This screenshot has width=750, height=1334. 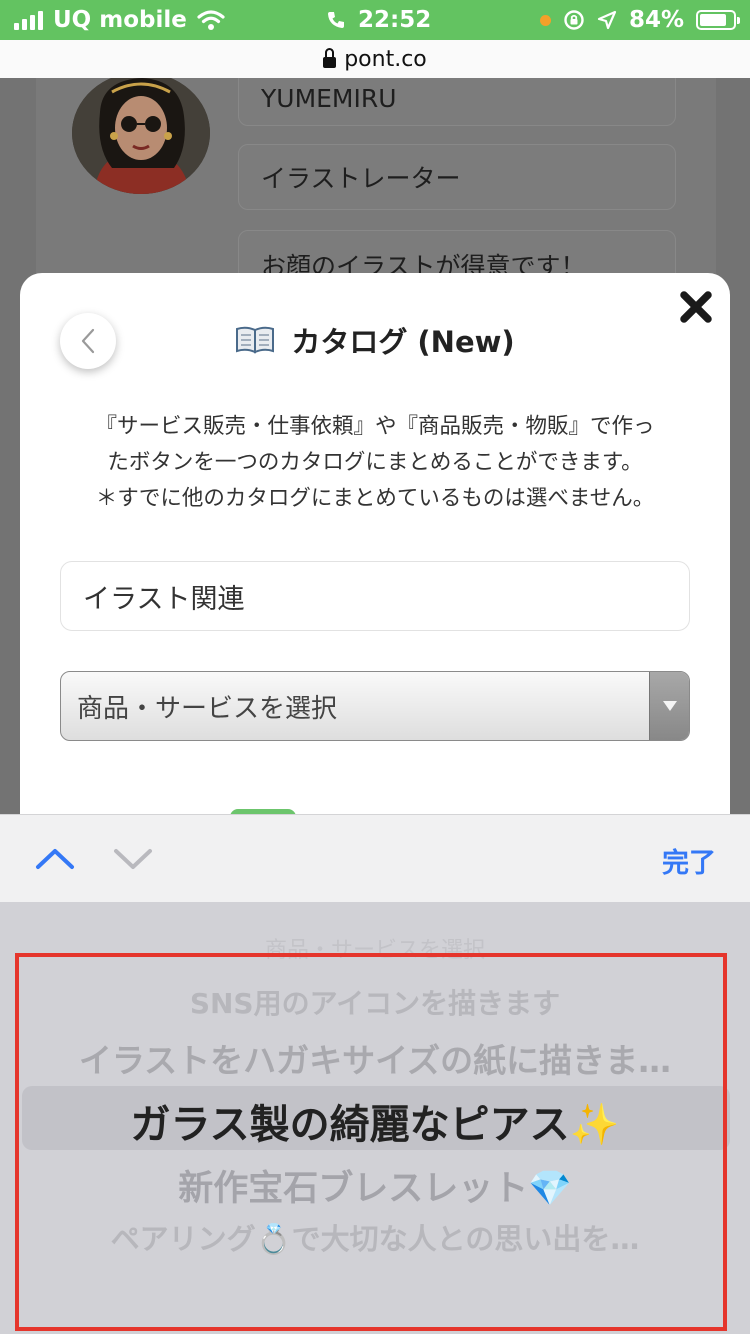 What do you see at coordinates (330, 57) in the screenshot?
I see `lock-icon` at bounding box center [330, 57].